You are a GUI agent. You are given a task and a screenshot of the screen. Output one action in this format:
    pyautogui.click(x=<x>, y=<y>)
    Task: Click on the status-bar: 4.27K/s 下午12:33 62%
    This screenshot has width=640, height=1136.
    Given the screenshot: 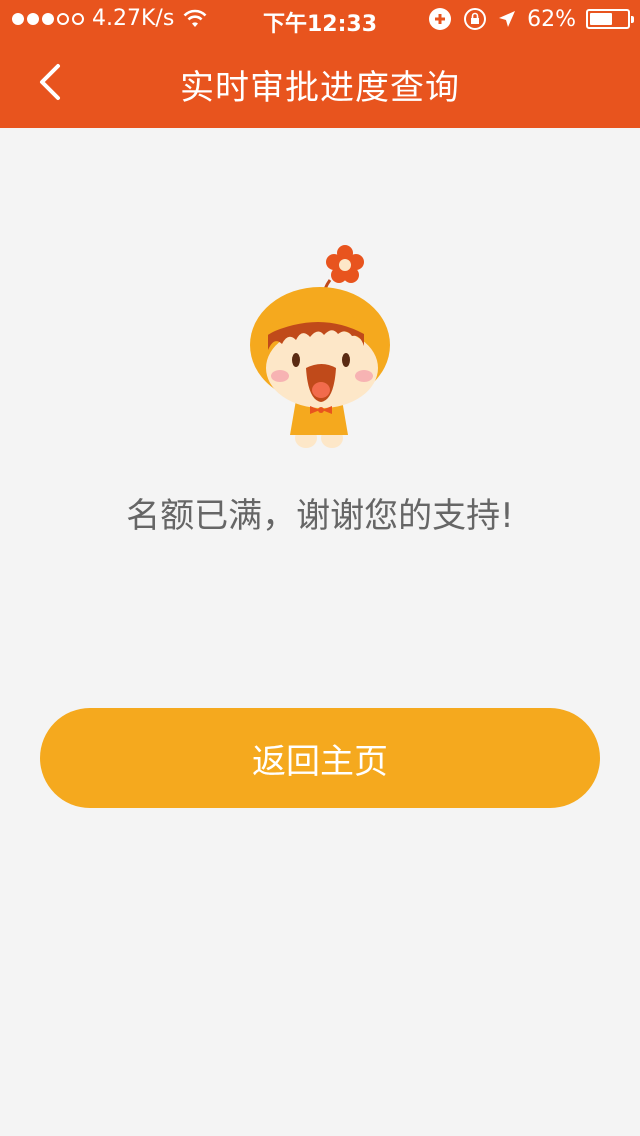 What is the action you would take?
    pyautogui.click(x=320, y=20)
    